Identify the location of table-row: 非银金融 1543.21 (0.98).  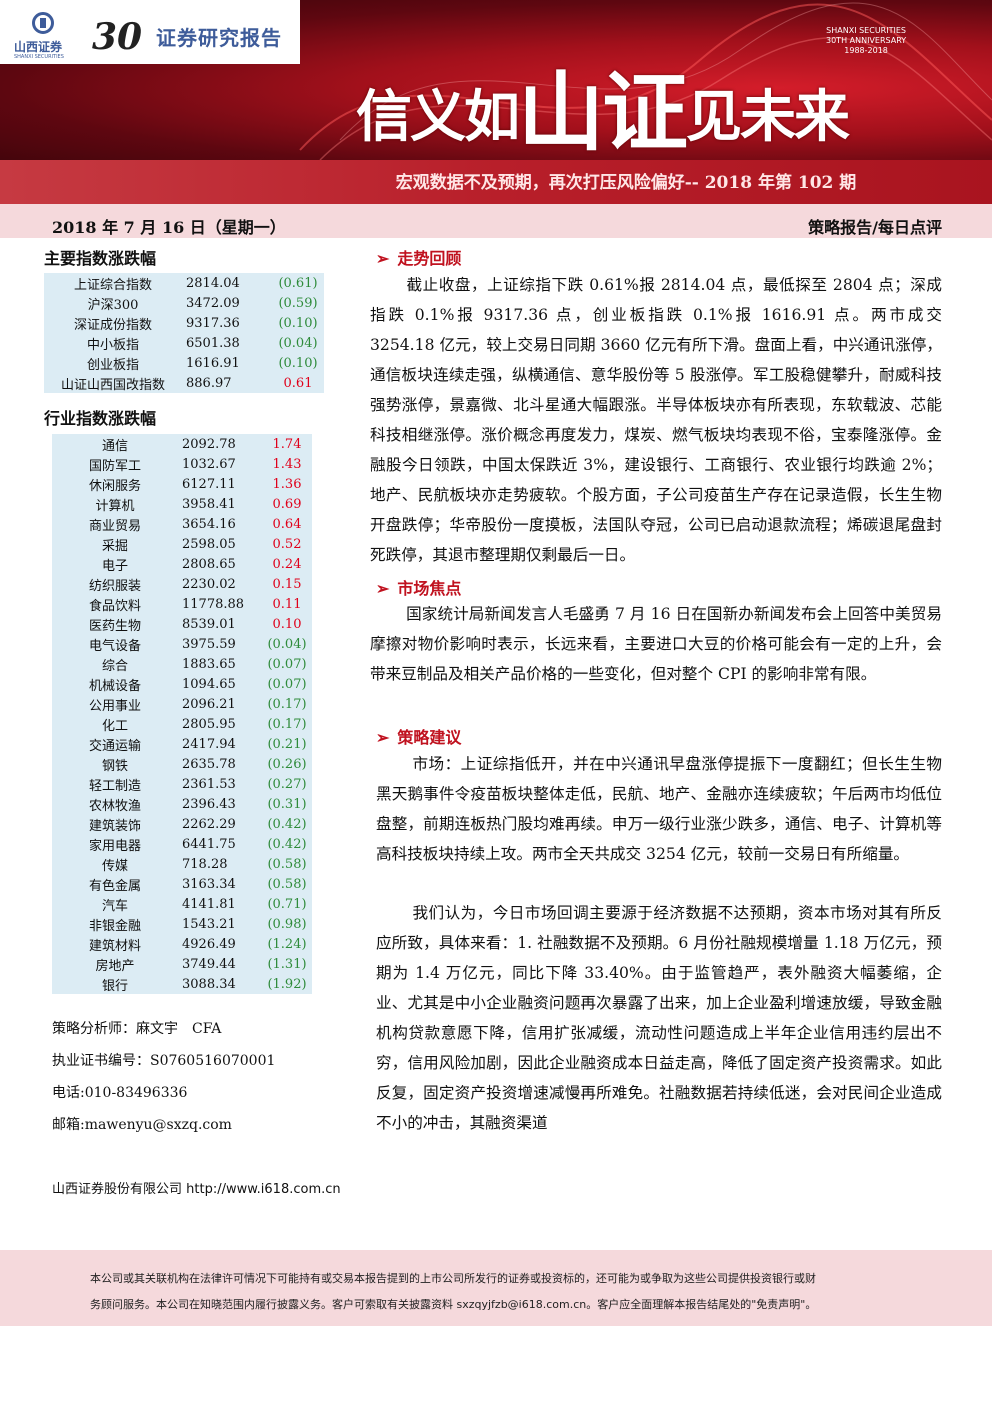
(182, 924).